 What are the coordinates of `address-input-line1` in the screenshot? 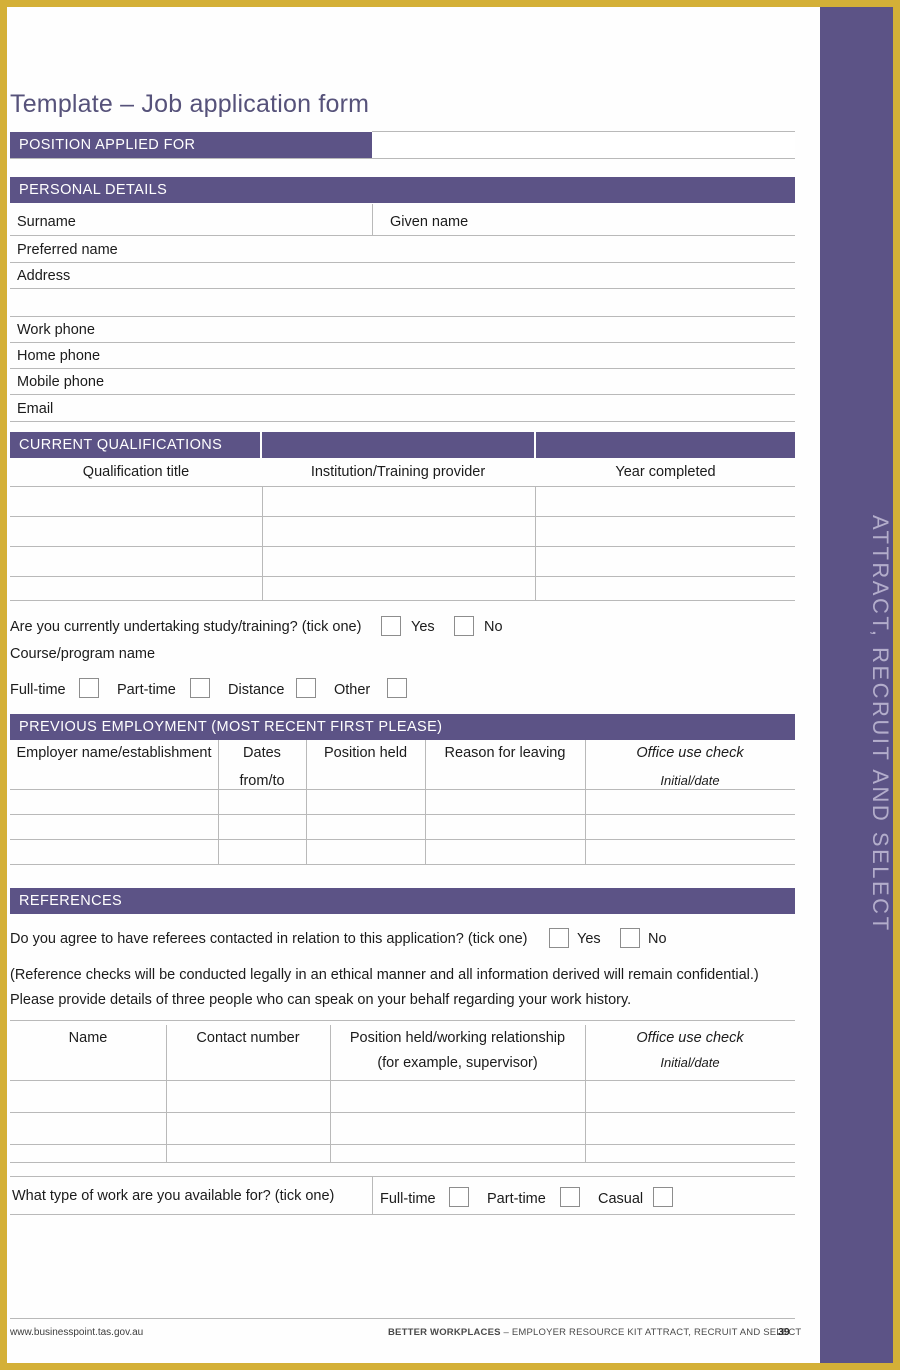 It's located at (460, 275).